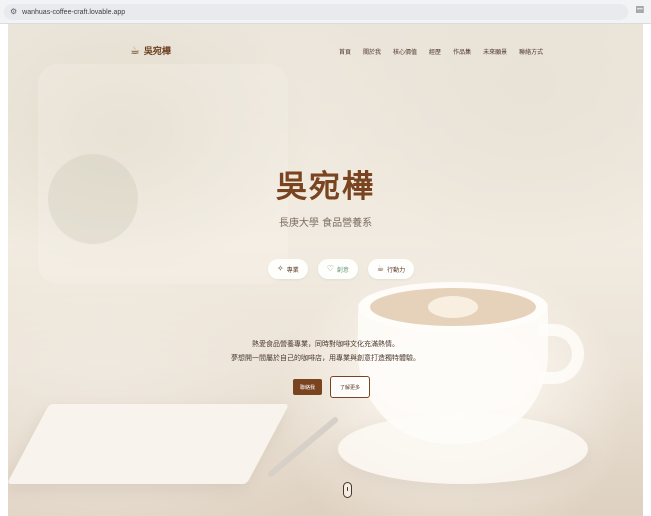  Describe the element at coordinates (435, 51) in the screenshot. I see `nav-item-experience: 經歷` at that location.